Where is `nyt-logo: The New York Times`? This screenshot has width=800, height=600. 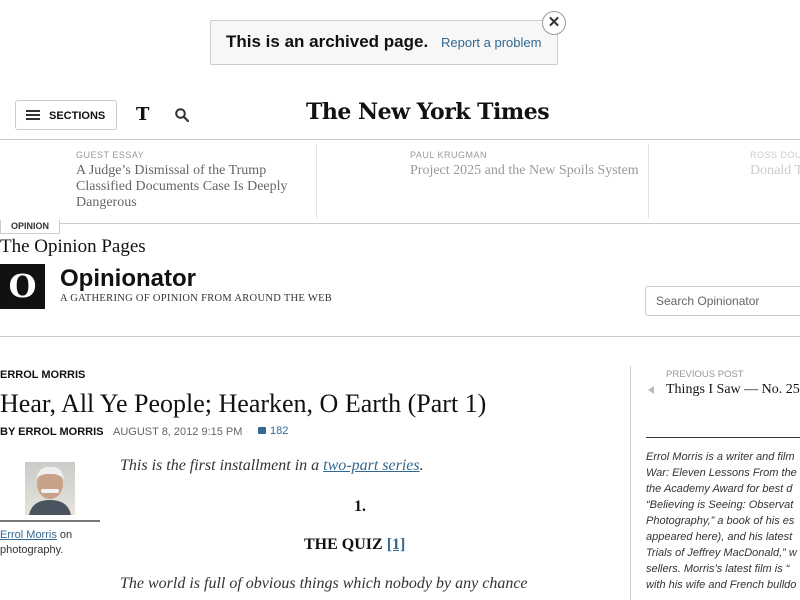 nyt-logo: The New York Times is located at coordinates (428, 112).